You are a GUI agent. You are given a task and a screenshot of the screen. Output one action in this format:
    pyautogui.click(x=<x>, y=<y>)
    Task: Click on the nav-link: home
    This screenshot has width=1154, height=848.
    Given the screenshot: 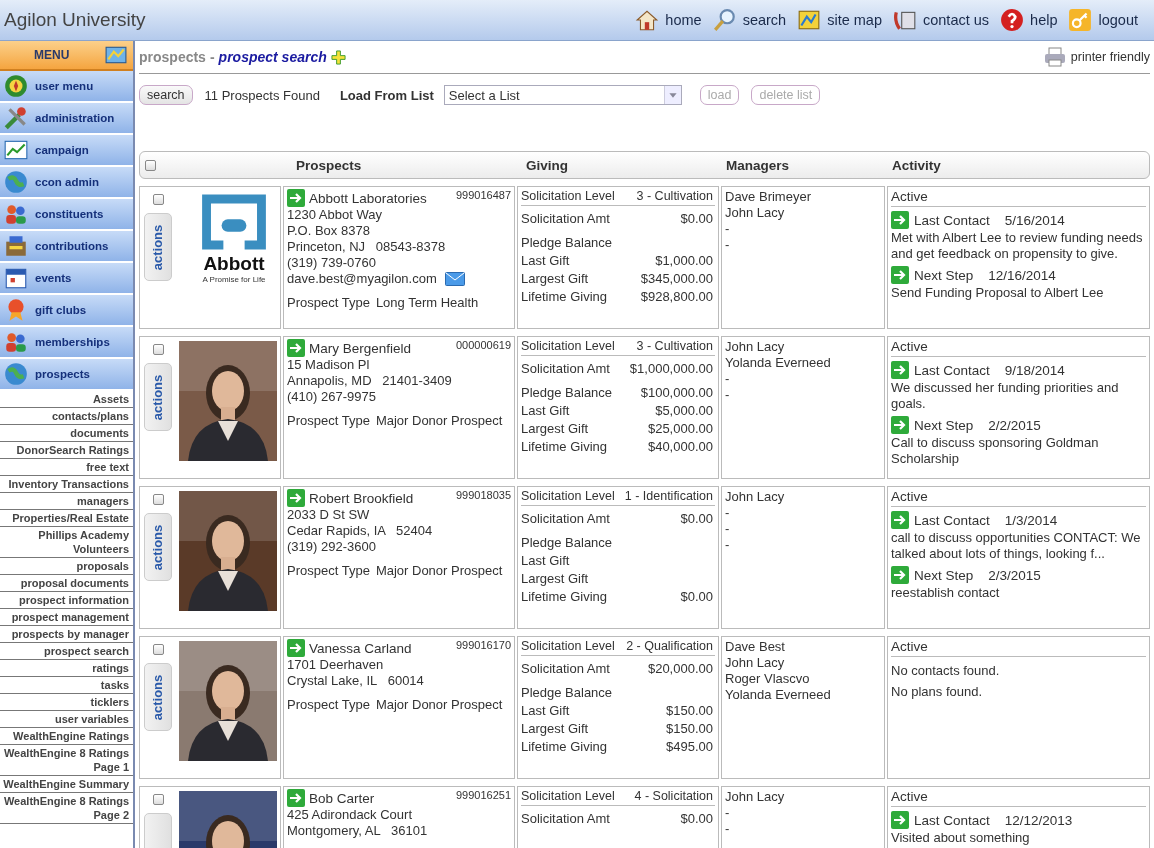 What is the action you would take?
    pyautogui.click(x=668, y=20)
    